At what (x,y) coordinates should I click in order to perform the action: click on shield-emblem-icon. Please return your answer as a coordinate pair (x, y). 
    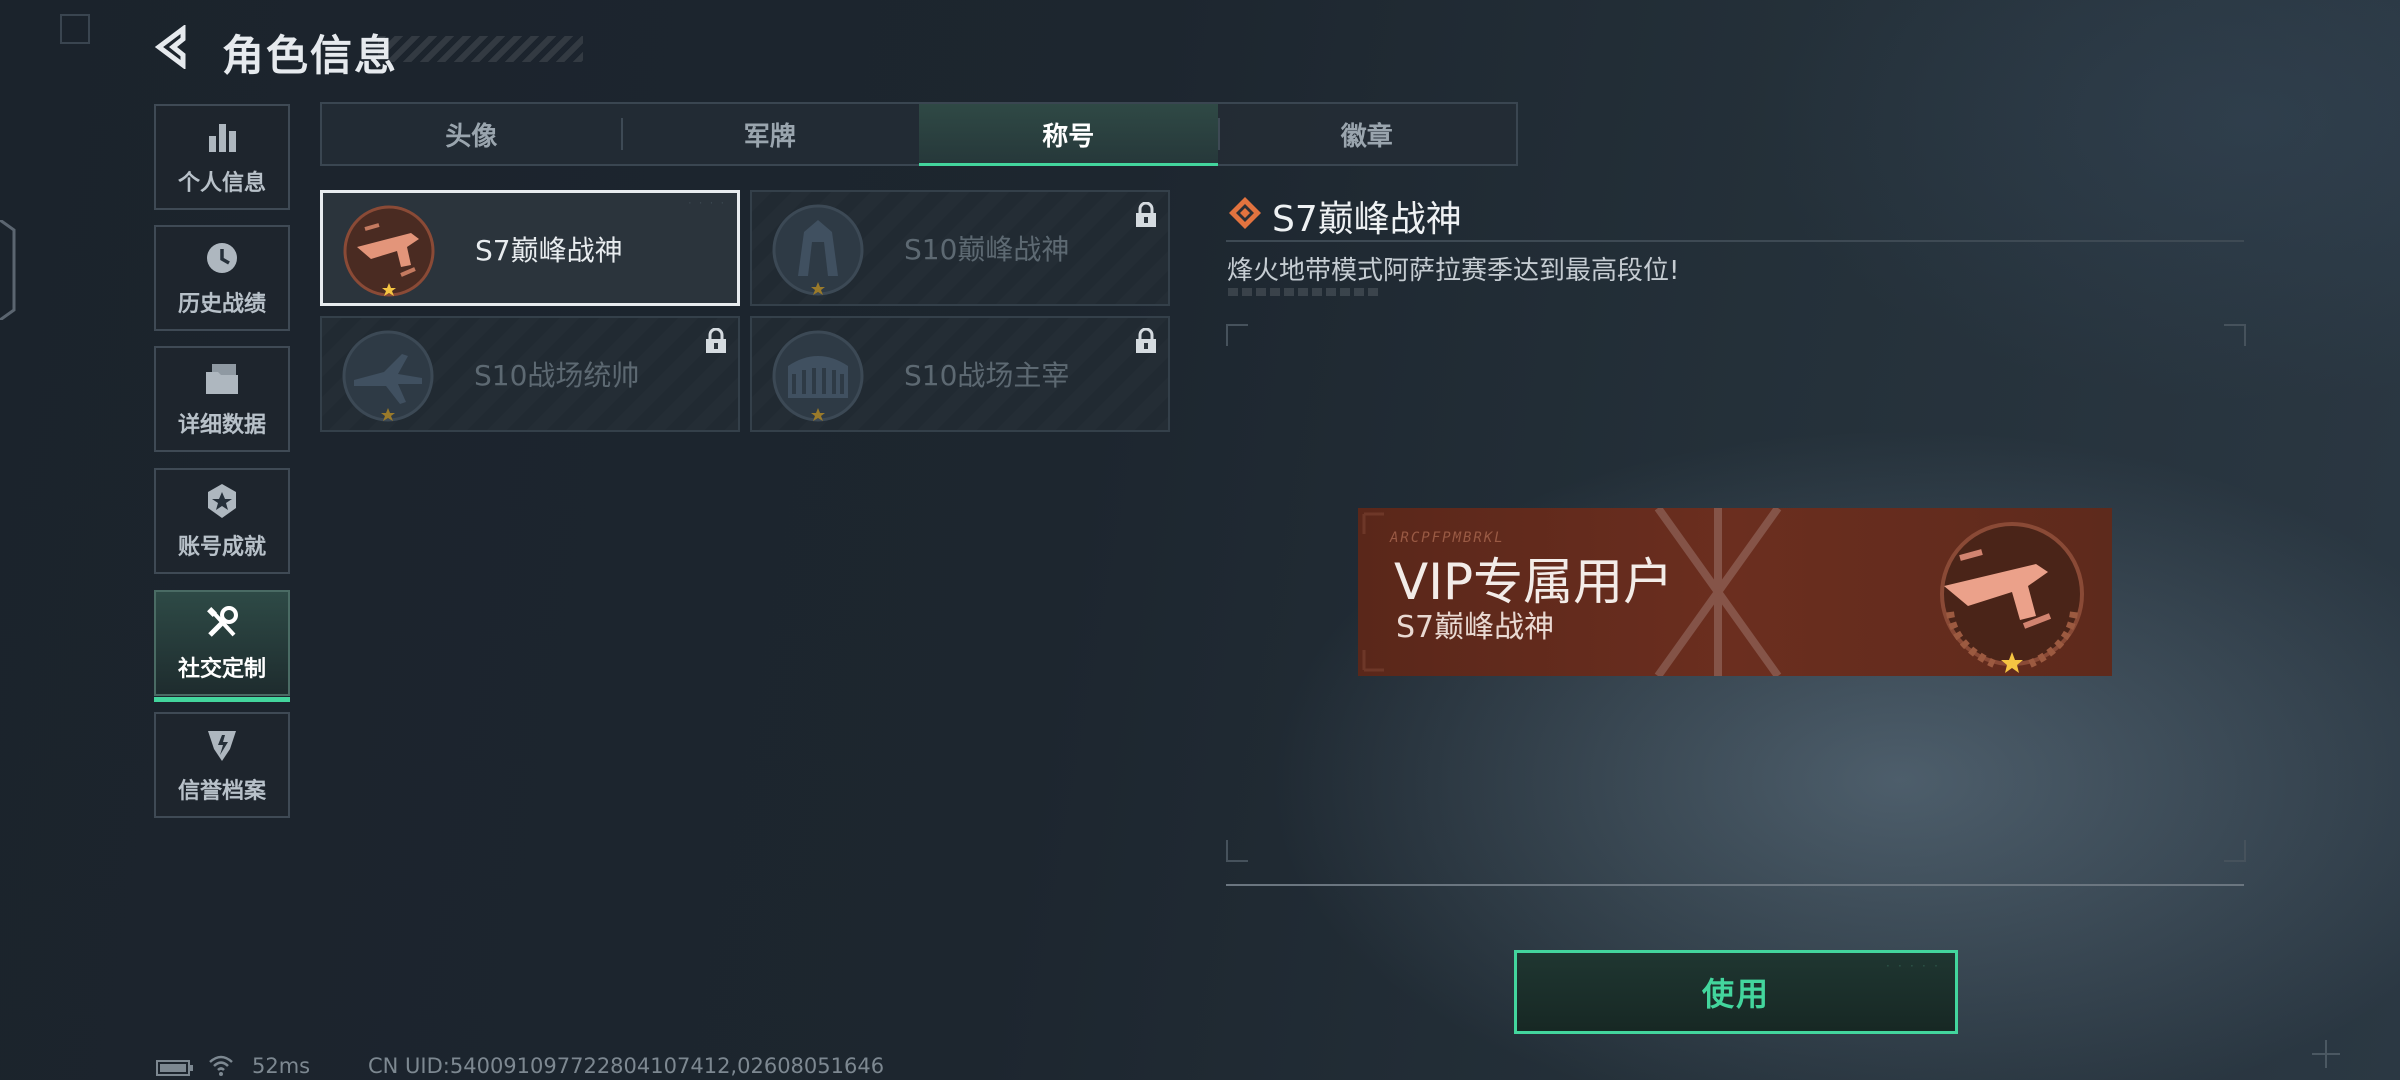
    Looking at the image, I should click on (222, 745).